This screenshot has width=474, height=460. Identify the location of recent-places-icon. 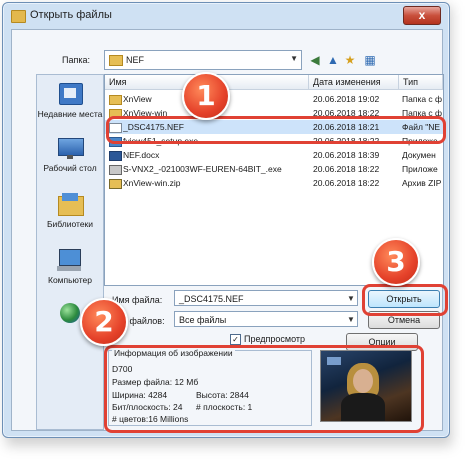
(70, 94).